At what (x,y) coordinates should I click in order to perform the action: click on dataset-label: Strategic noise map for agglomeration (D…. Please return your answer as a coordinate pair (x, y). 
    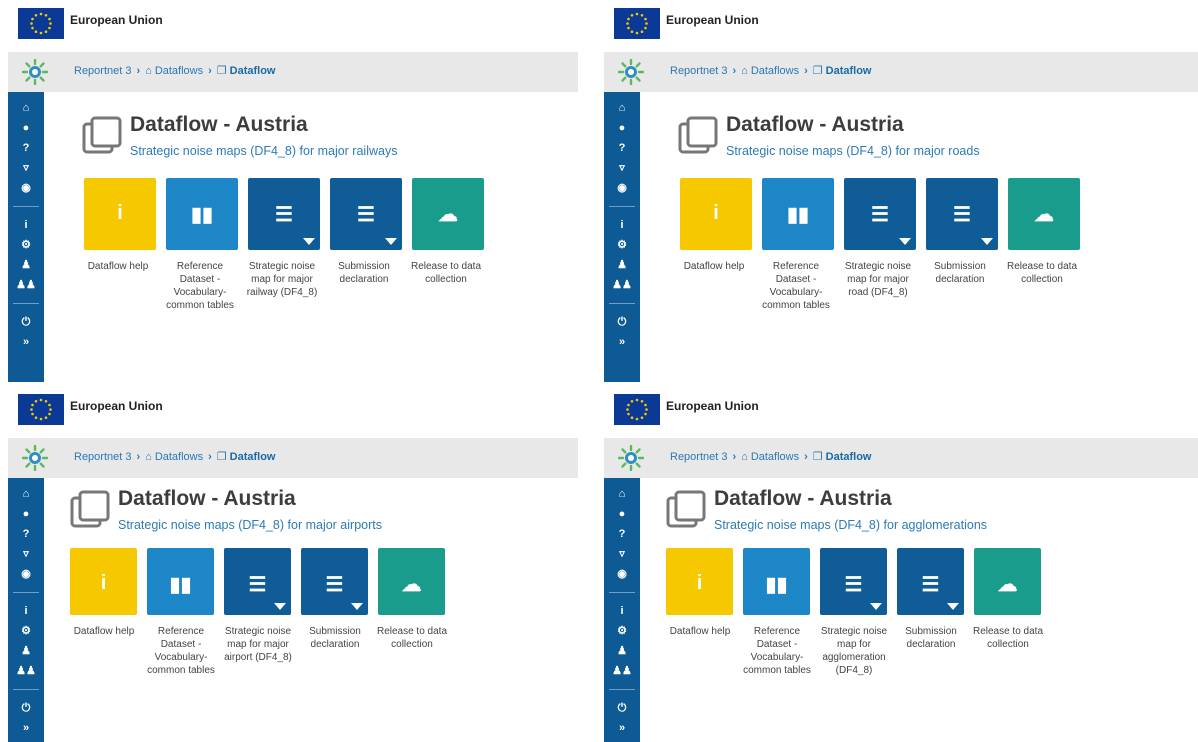
    Looking at the image, I should click on (854, 650).